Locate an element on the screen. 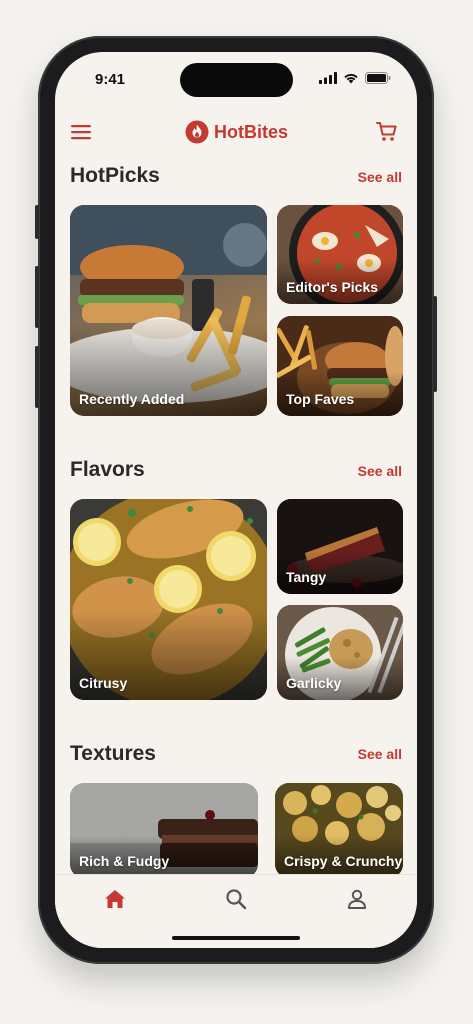  app-logo: HotBites is located at coordinates (236, 132).